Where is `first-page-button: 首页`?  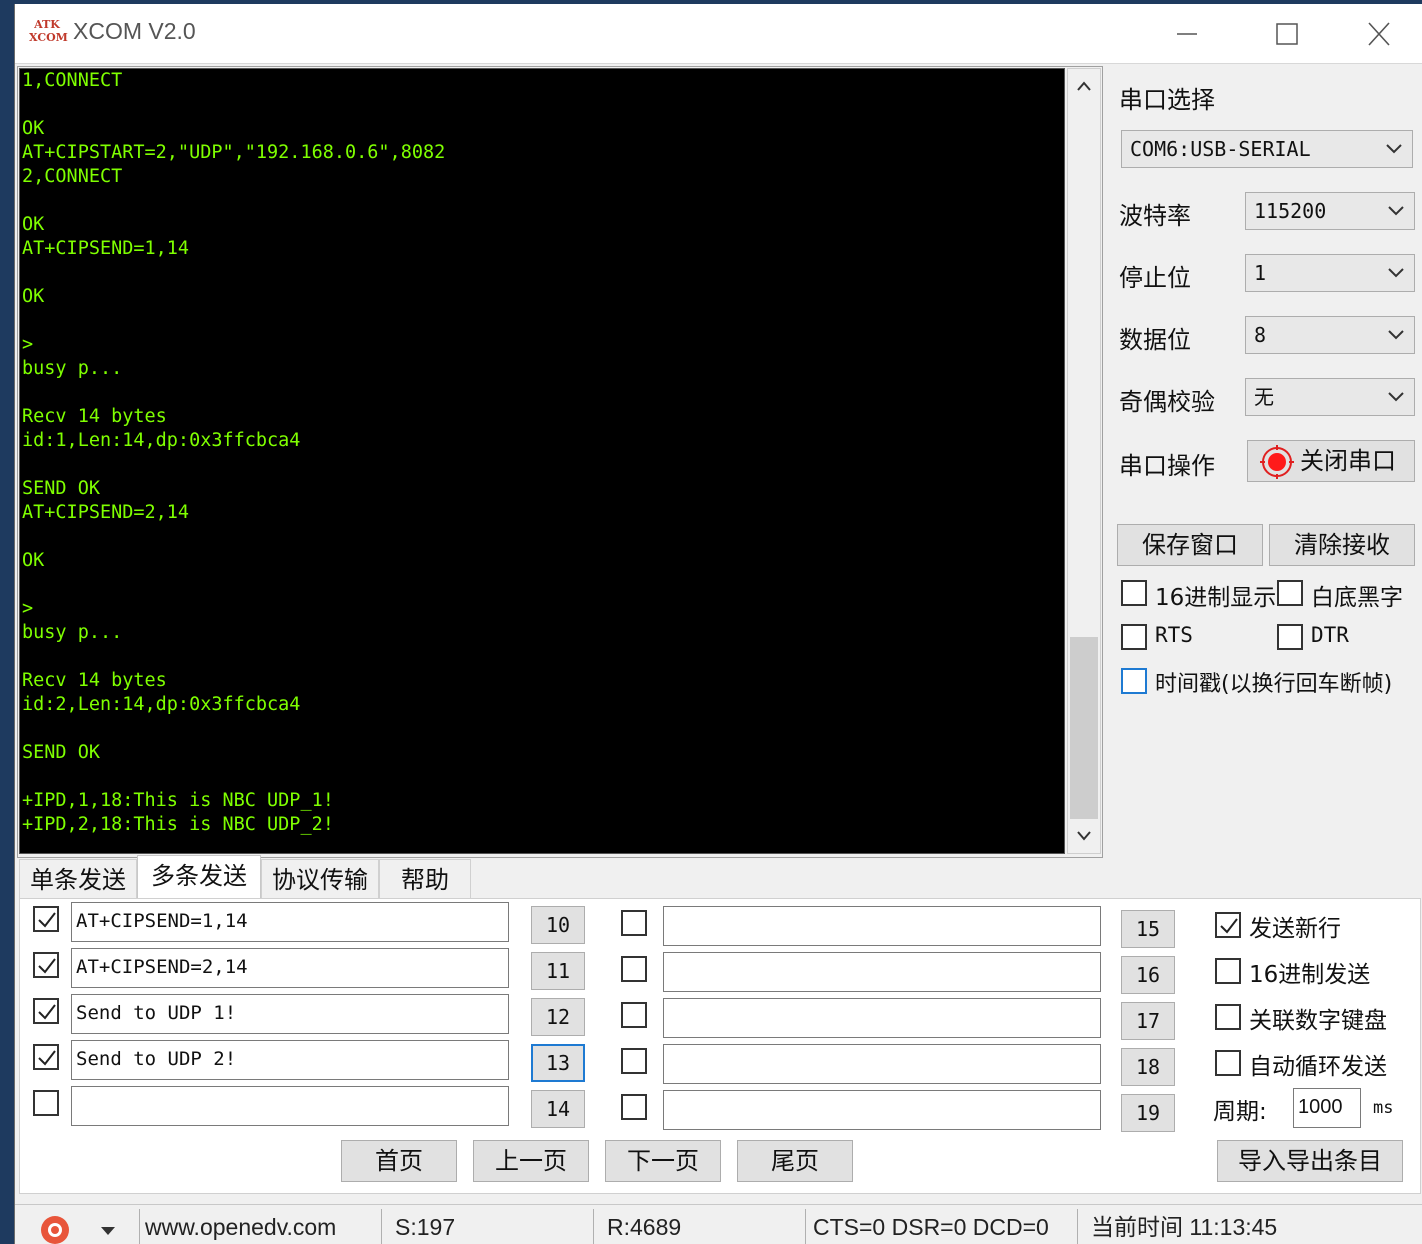
first-page-button: 首页 is located at coordinates (399, 1161).